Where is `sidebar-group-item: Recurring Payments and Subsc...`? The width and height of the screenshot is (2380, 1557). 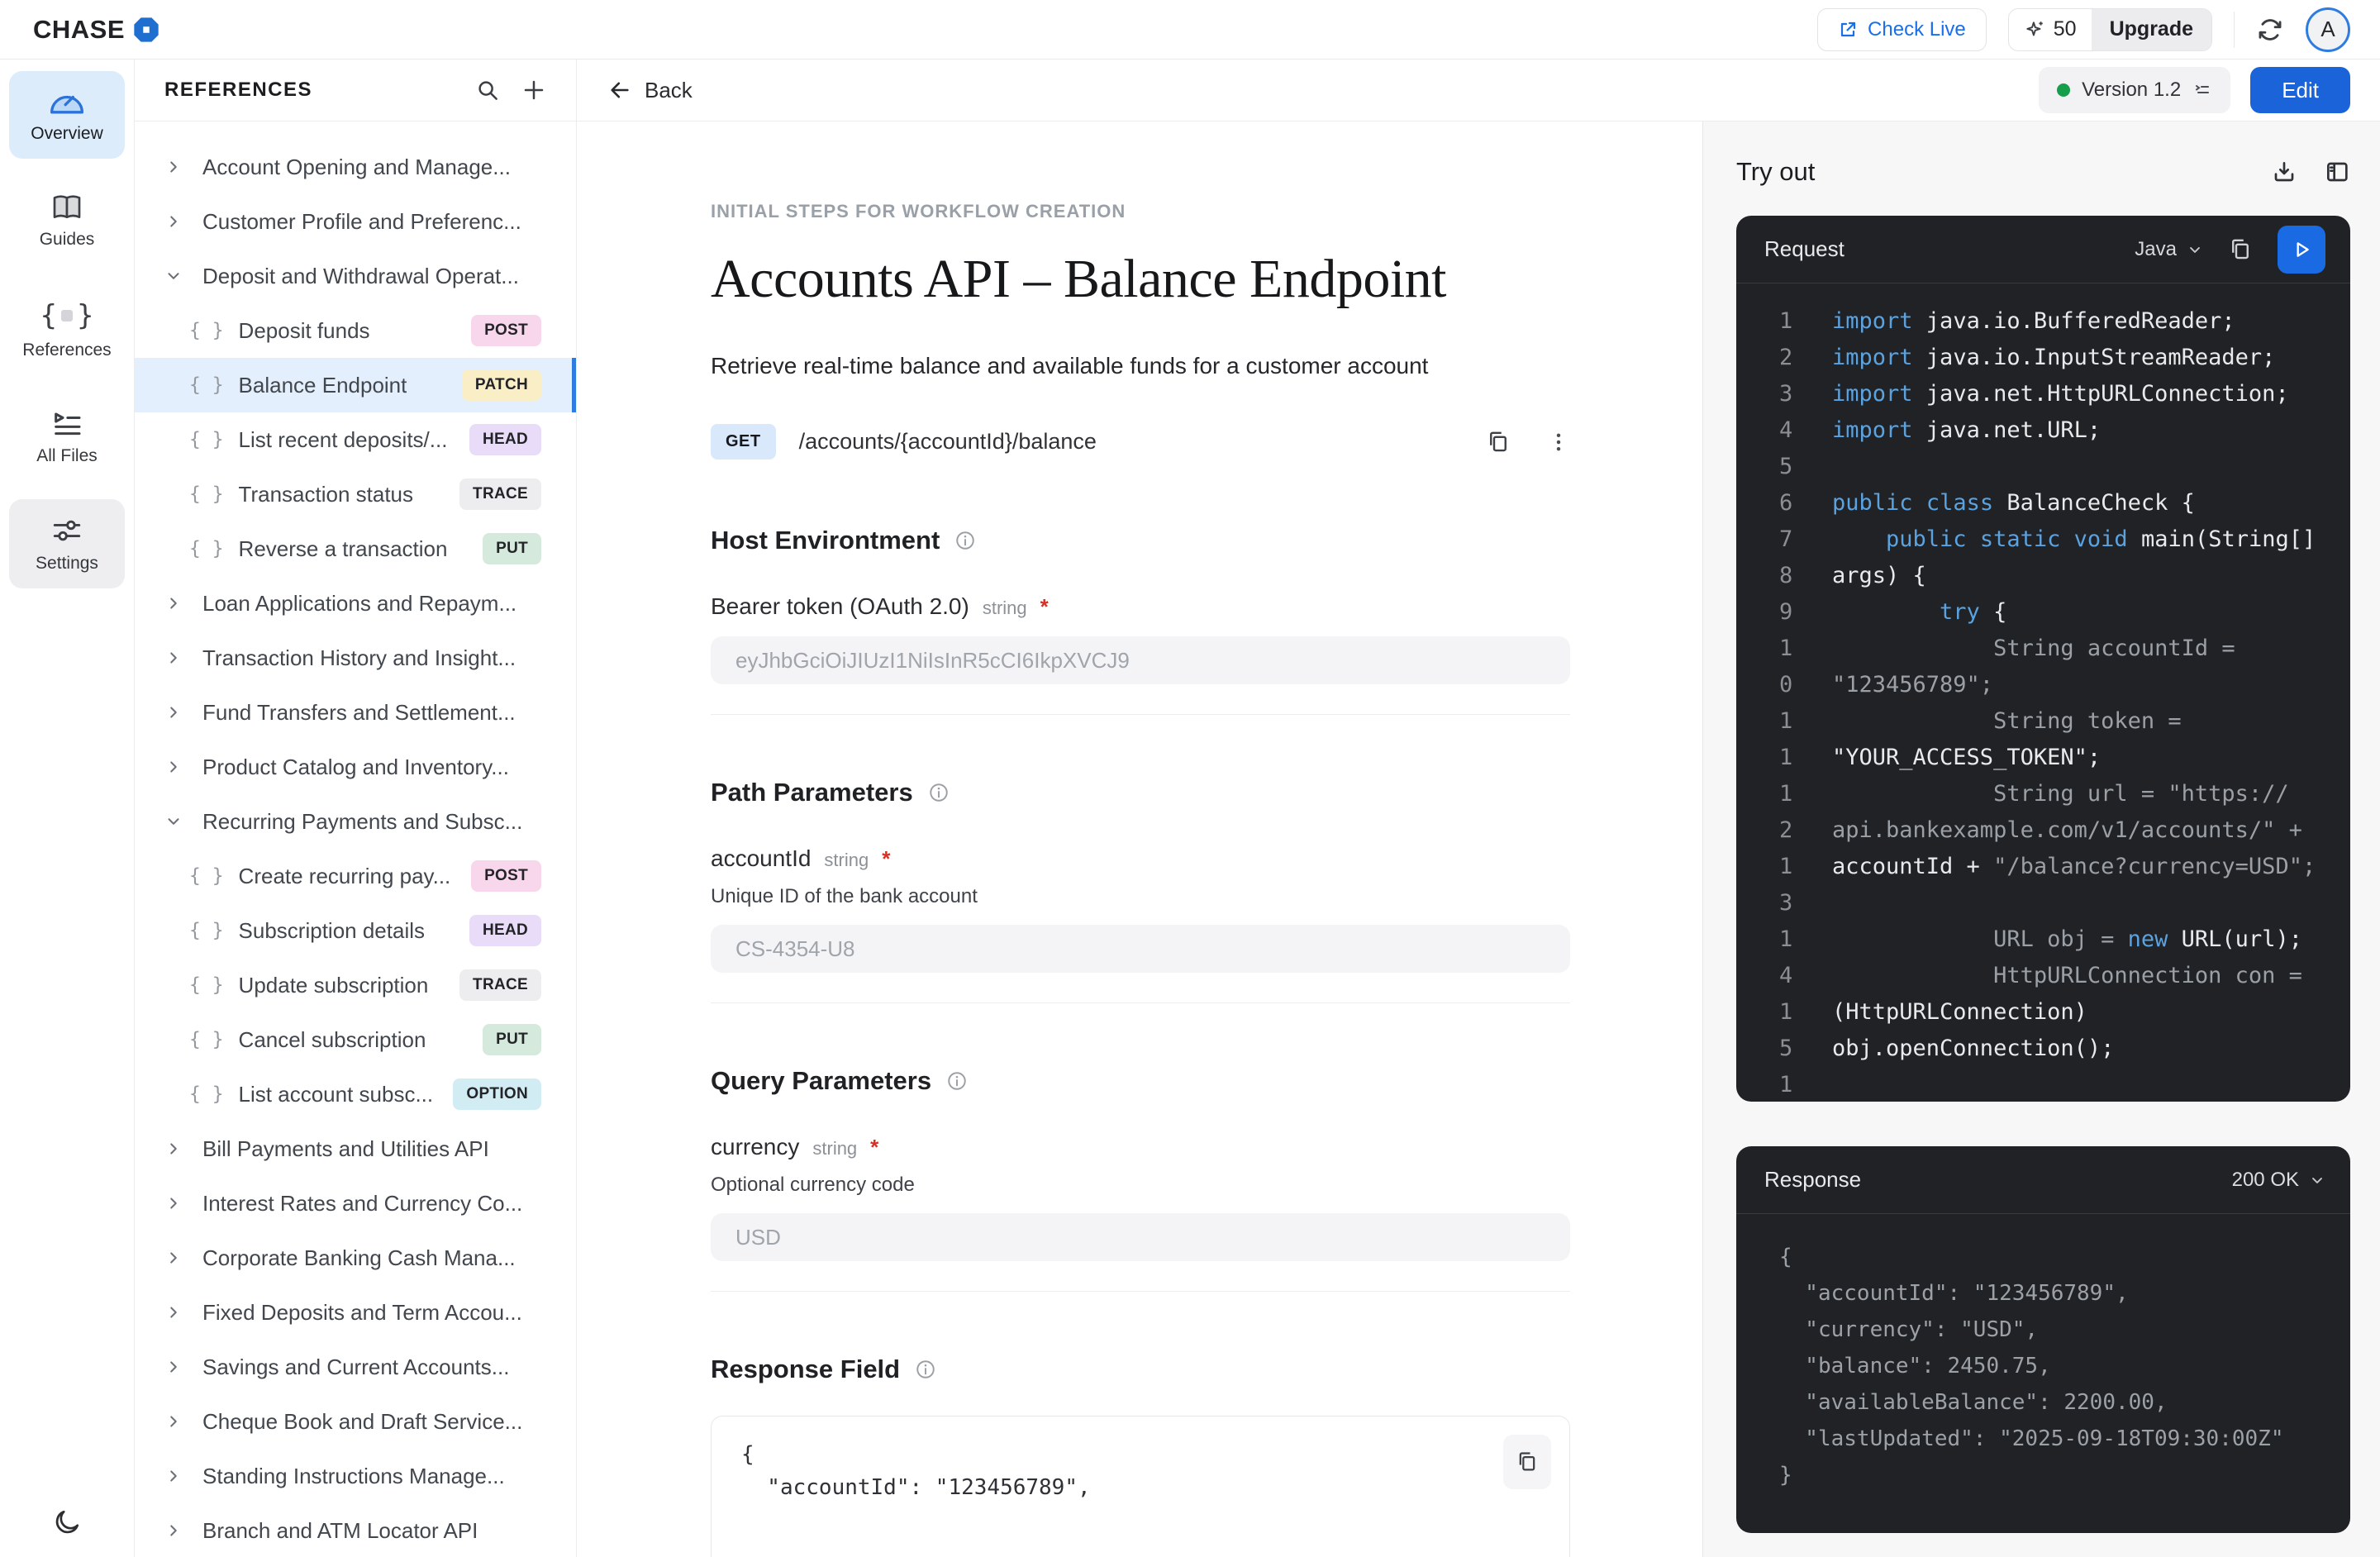 sidebar-group-item: Recurring Payments and Subsc... is located at coordinates (355, 821).